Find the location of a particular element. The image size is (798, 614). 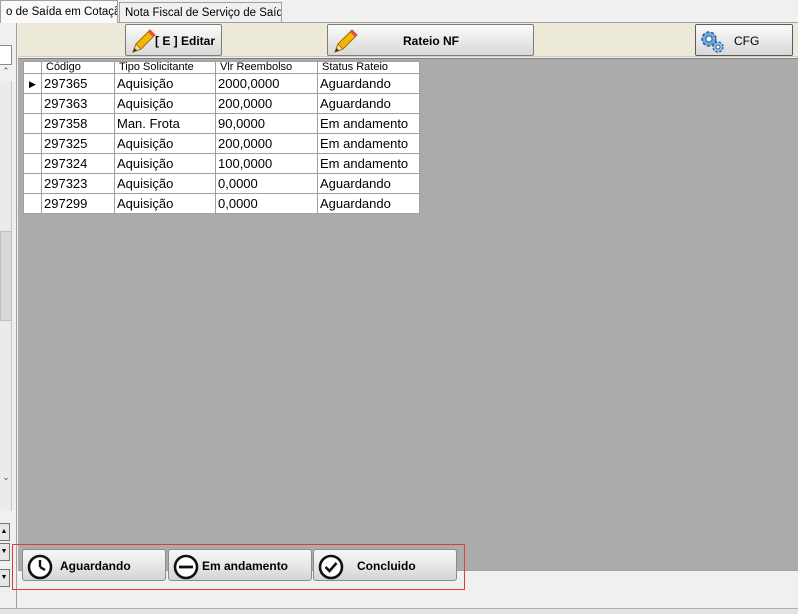

cell-tipo-solicitante: Man. Frota is located at coordinates (165, 123).